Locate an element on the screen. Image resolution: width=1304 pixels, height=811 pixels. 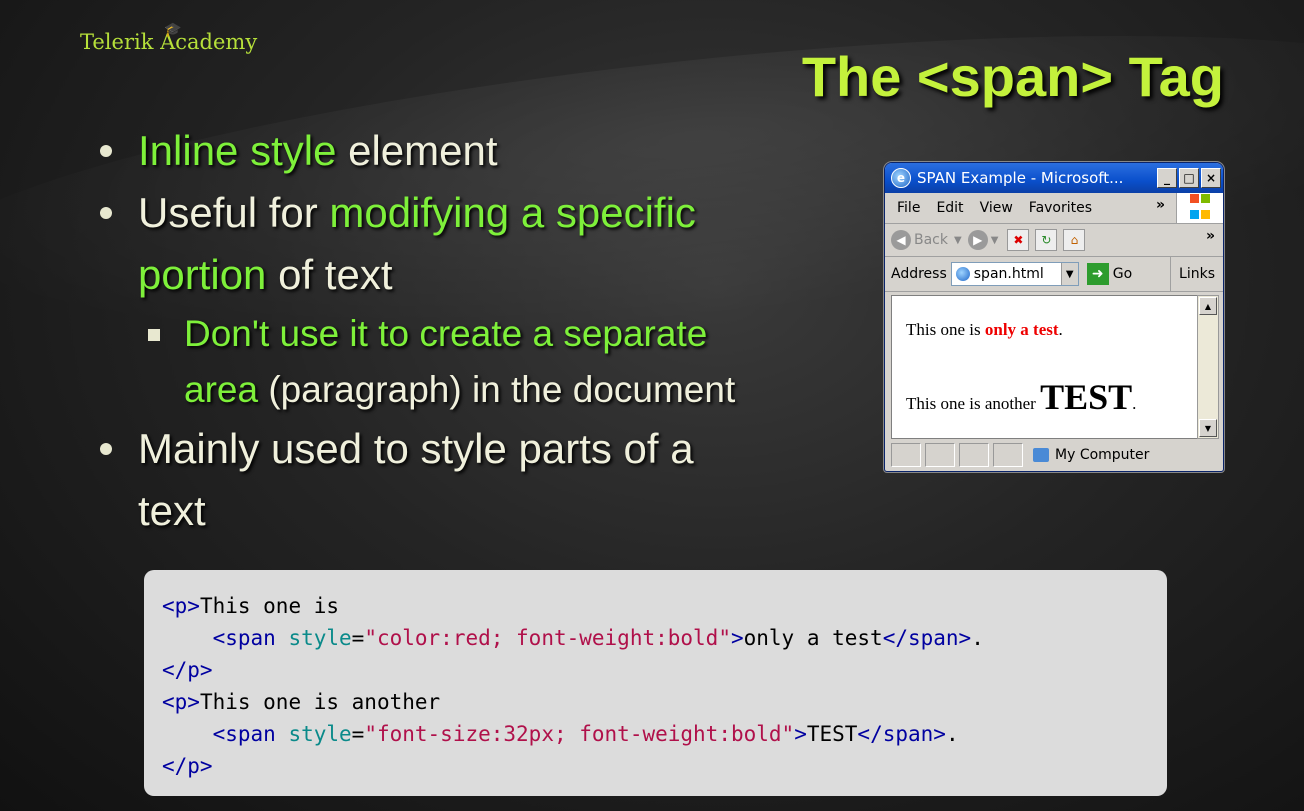
address-bar: Address span.html ▼ ➜ Go Links is located at coordinates (1054, 274).